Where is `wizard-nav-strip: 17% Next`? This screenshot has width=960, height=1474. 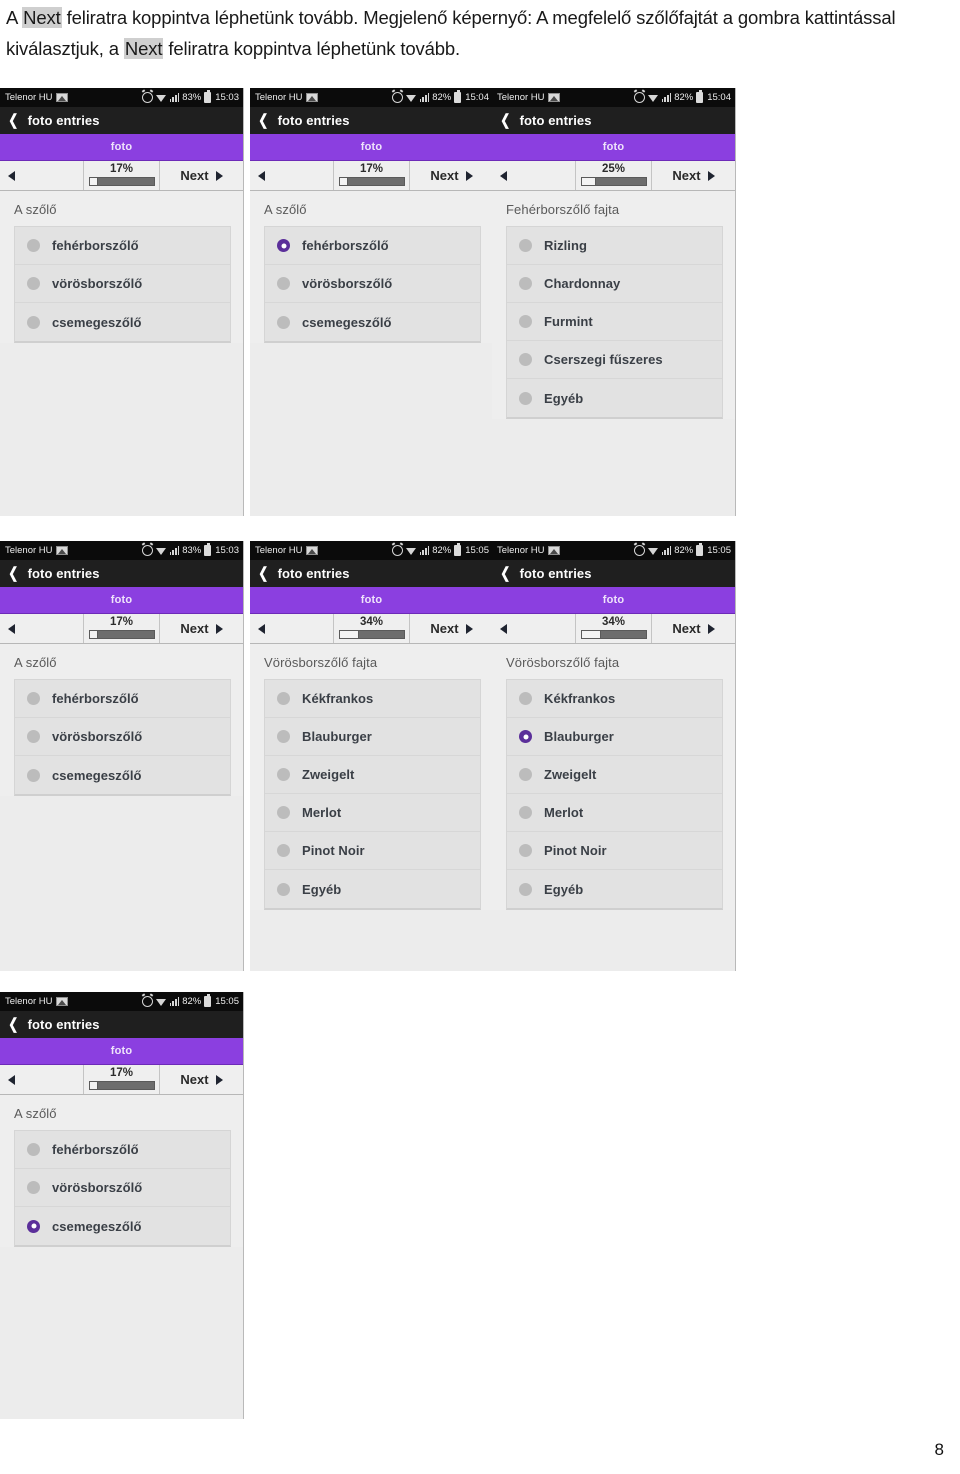
wizard-nav-strip: 17% Next is located at coordinates (121, 176).